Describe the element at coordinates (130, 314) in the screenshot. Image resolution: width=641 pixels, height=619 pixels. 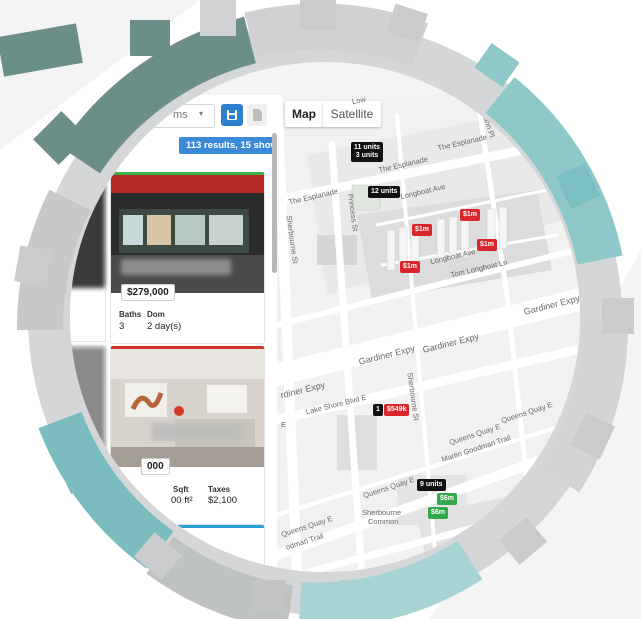
I see `stat-label-baths: Baths` at that location.